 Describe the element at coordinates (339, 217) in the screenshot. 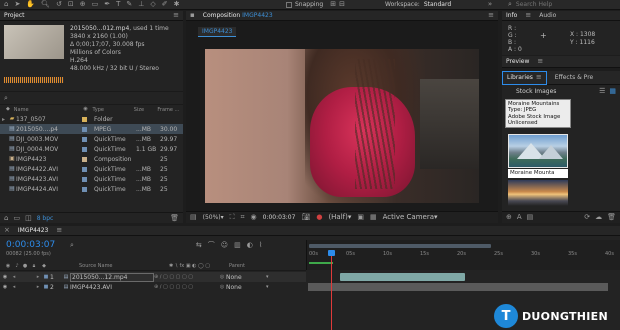

I see `resolution-dropdown: (Half) ▾` at that location.